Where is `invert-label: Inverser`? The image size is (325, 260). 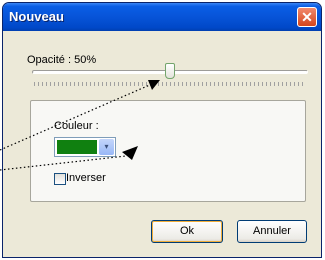 invert-label: Inverser is located at coordinates (86, 178).